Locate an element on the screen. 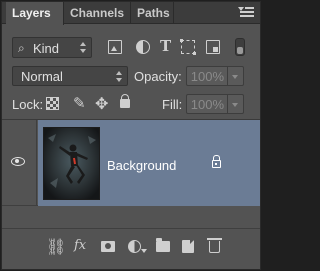  link-layers-icon: ⛓ is located at coordinates (56, 247).